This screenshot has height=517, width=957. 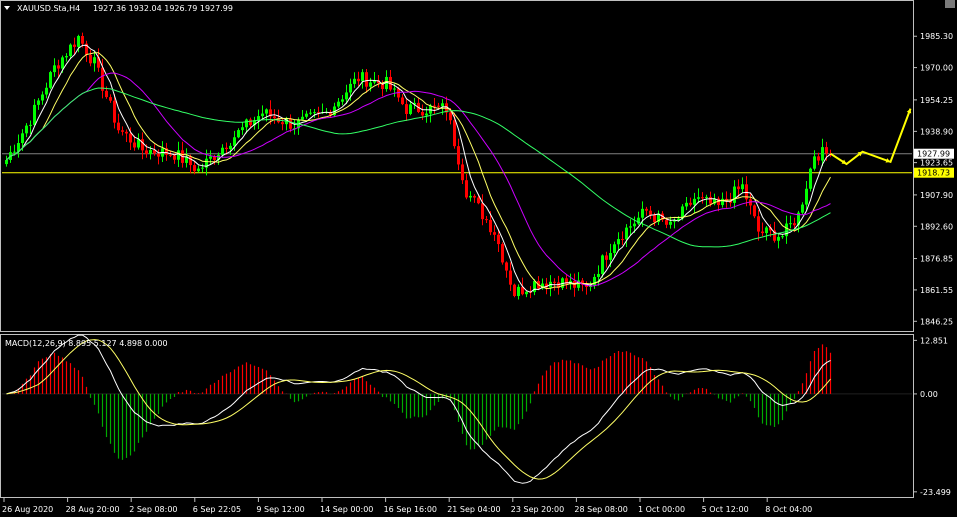 I want to click on price-tick-label: 1923.65, so click(x=936, y=163).